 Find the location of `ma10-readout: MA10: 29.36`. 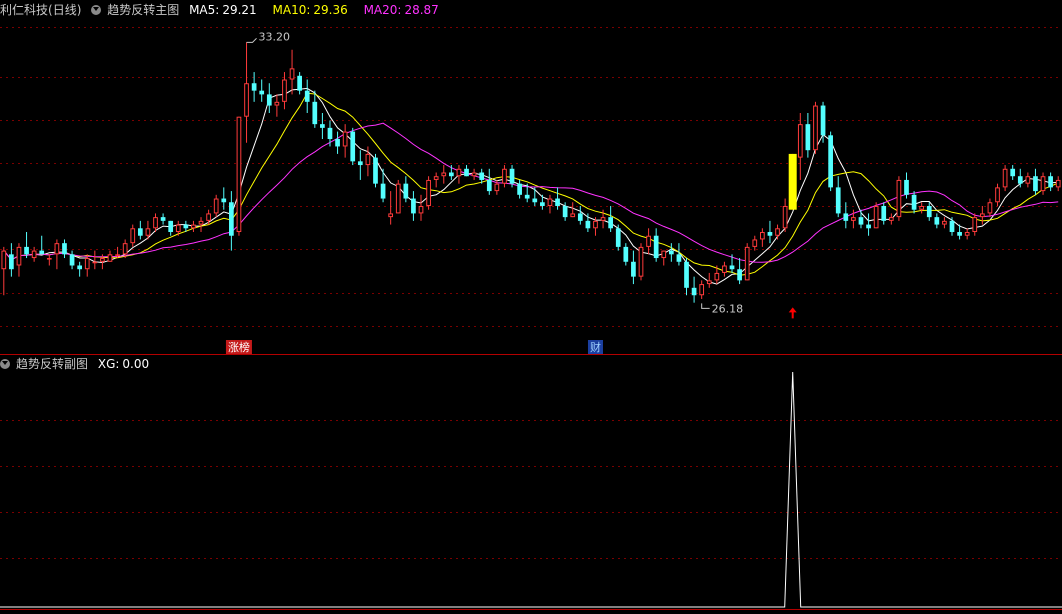

ma10-readout: MA10: 29.36 is located at coordinates (310, 10).